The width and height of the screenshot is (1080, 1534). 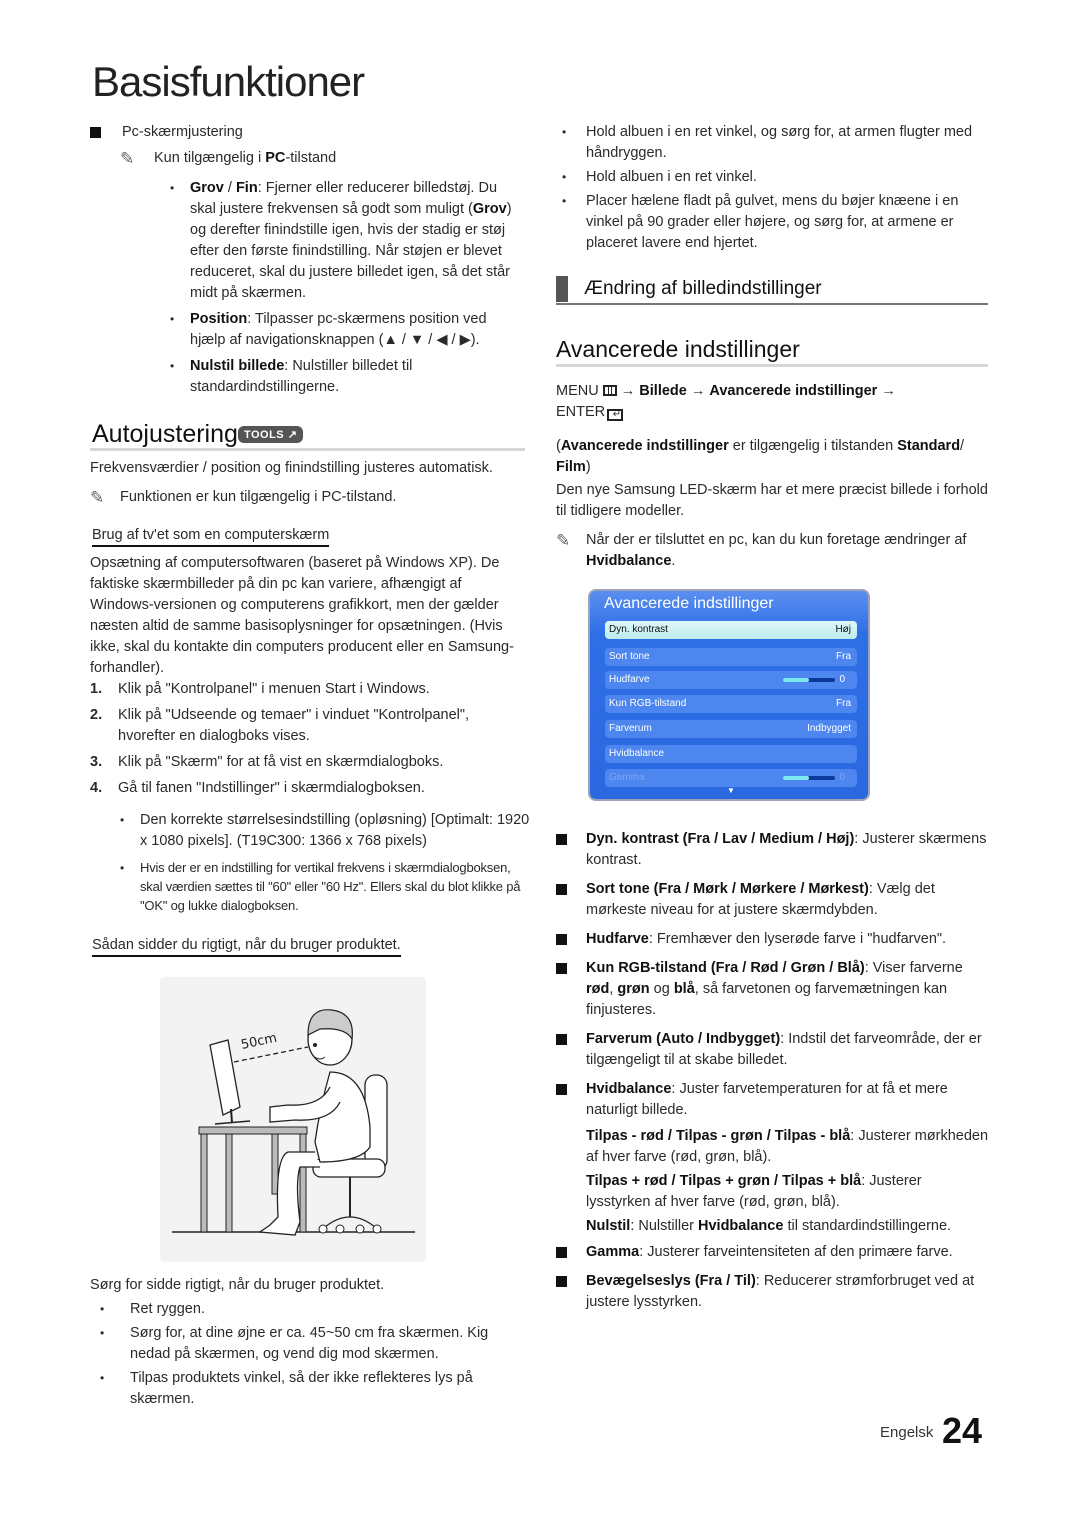 What do you see at coordinates (731, 657) in the screenshot?
I see `osd-row: Sort tone Fra` at bounding box center [731, 657].